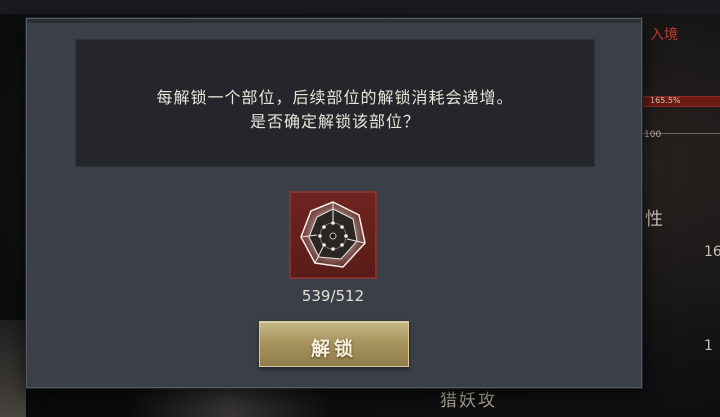 This screenshot has width=720, height=417. What do you see at coordinates (712, 252) in the screenshot?
I see `background-stat-value: 16` at bounding box center [712, 252].